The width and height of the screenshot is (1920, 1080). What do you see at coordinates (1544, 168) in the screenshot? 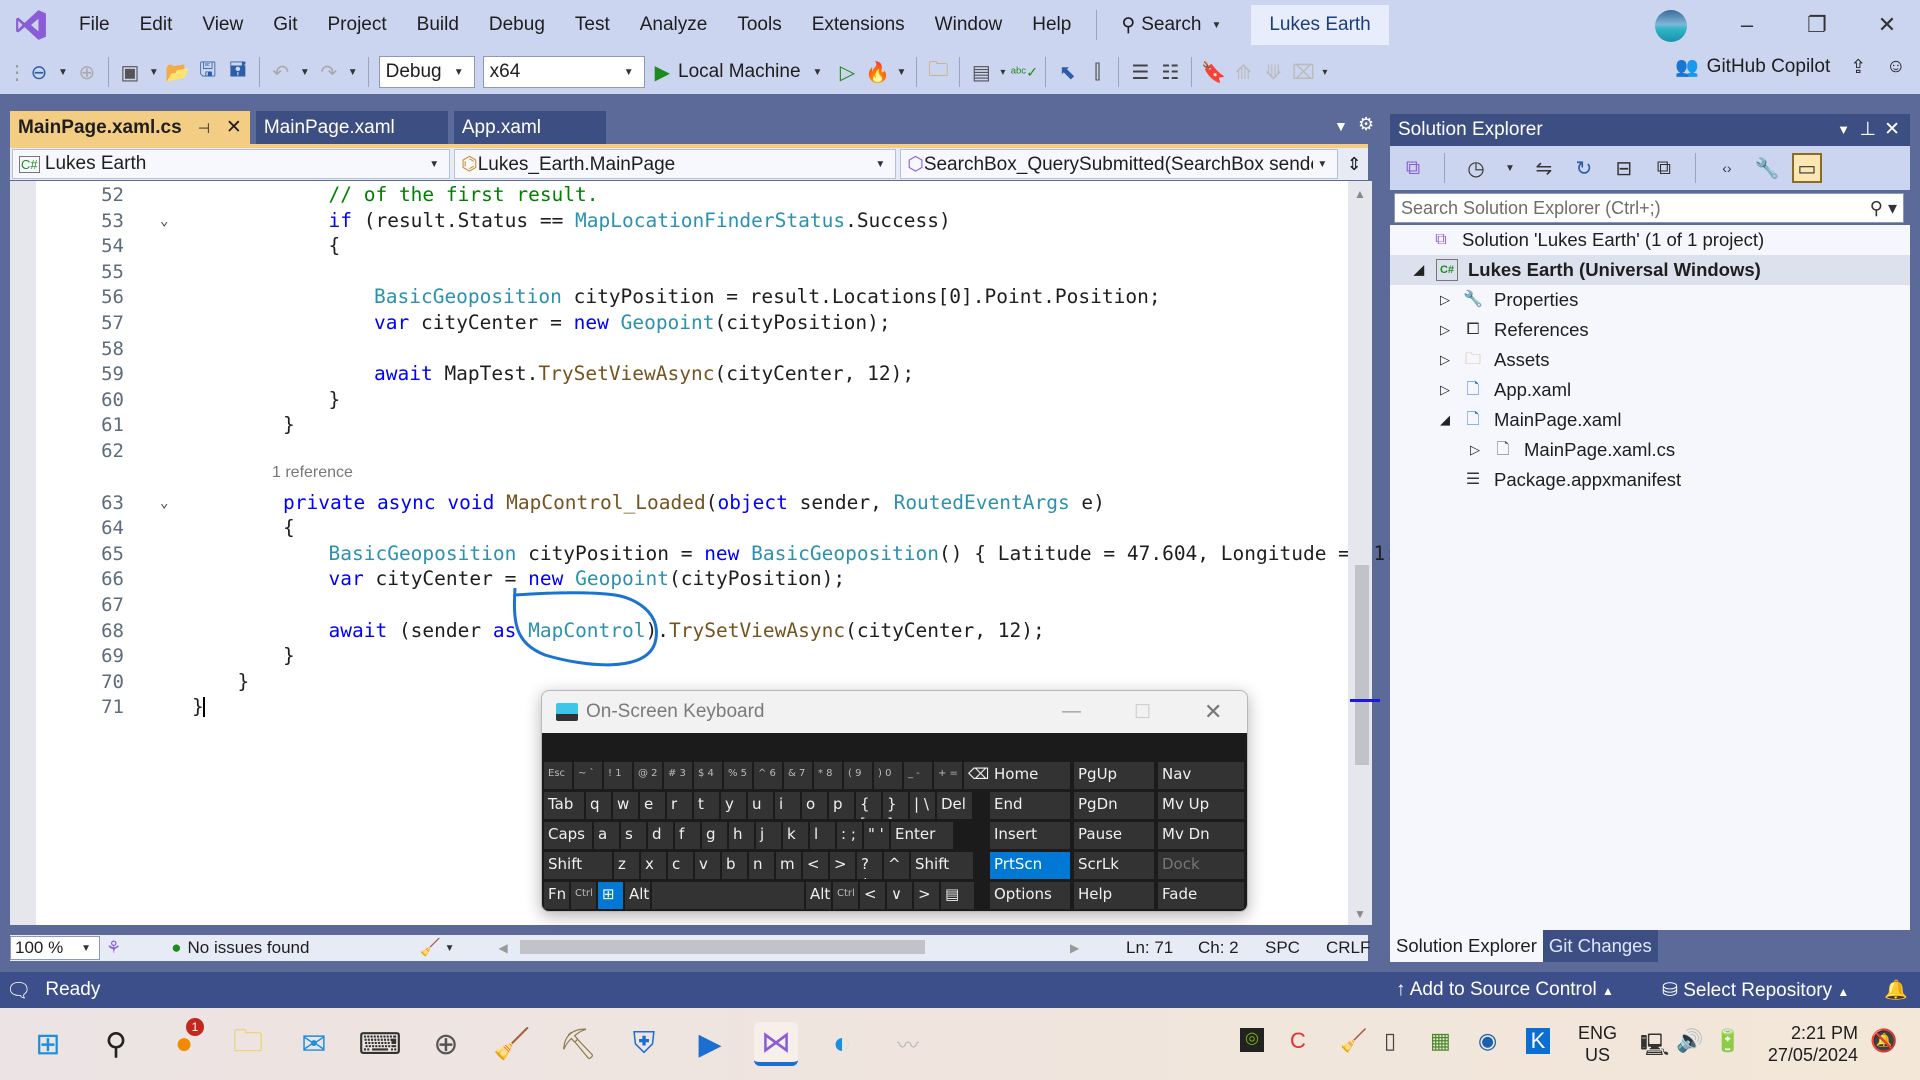
I see `sync-with-document-icon: ⇋` at bounding box center [1544, 168].